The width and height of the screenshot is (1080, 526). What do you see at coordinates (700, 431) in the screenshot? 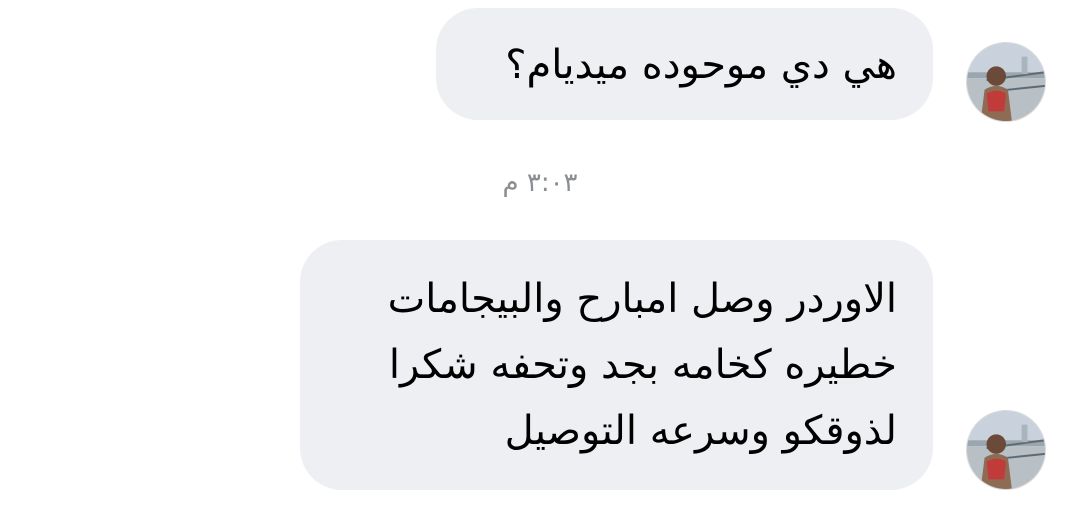
I see `message-text-line: لذوقكو وسرعه التوصيل` at bounding box center [700, 431].